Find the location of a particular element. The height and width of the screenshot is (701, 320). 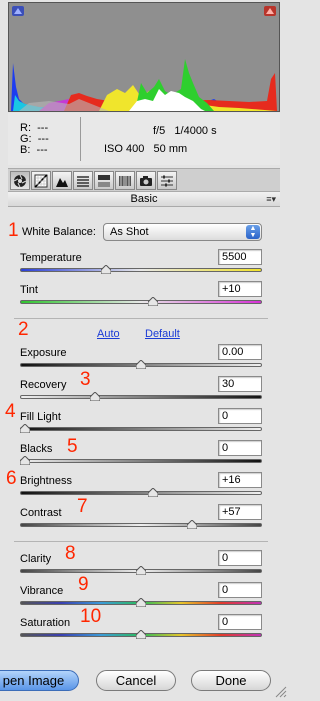

brightness-thumb is located at coordinates (152, 492).